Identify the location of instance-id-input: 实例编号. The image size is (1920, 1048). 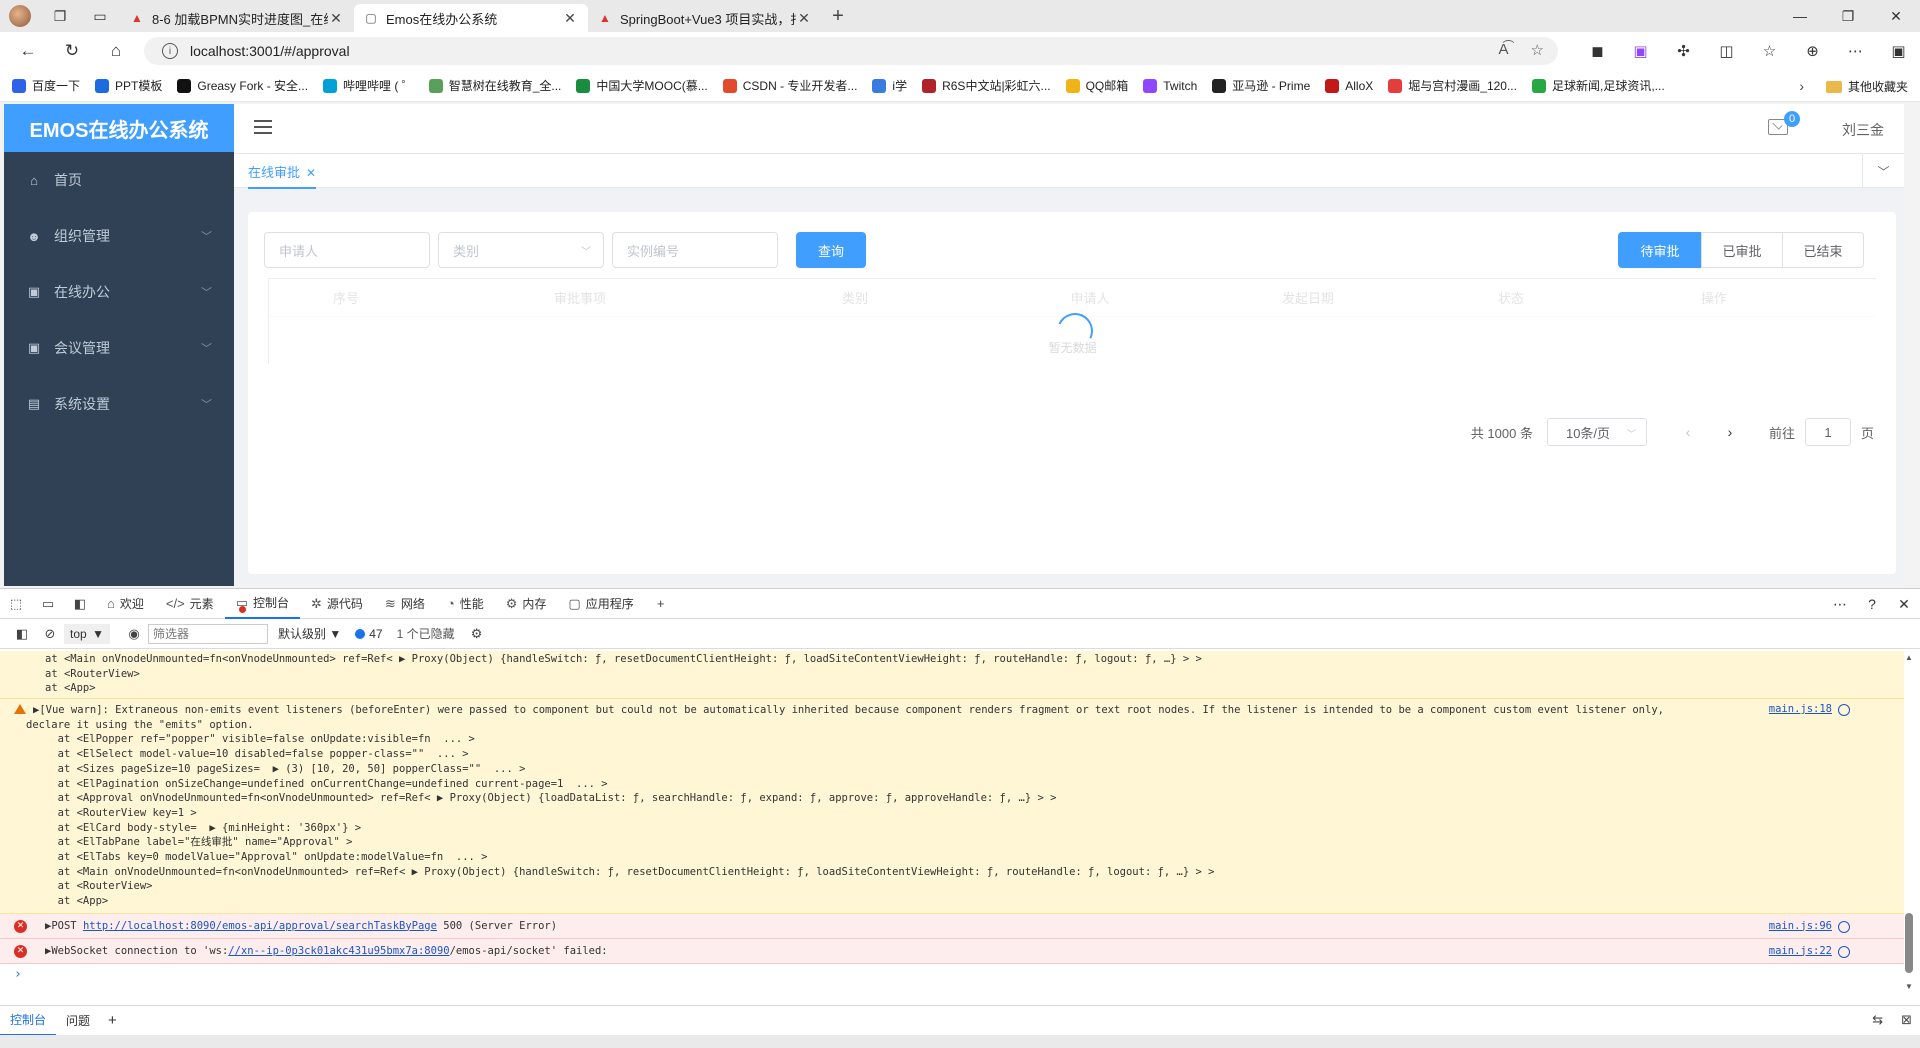
(695, 250).